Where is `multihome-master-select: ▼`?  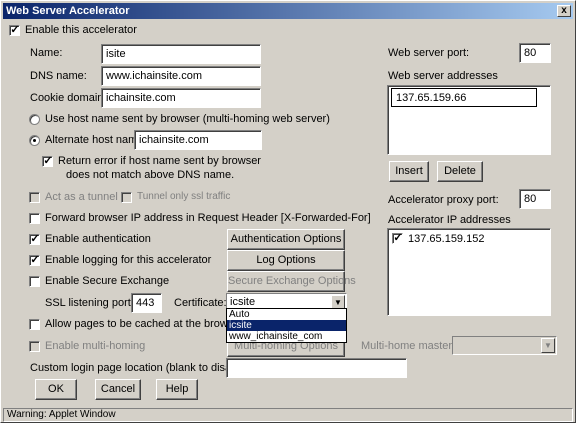 multihome-master-select: ▼ is located at coordinates (504, 345).